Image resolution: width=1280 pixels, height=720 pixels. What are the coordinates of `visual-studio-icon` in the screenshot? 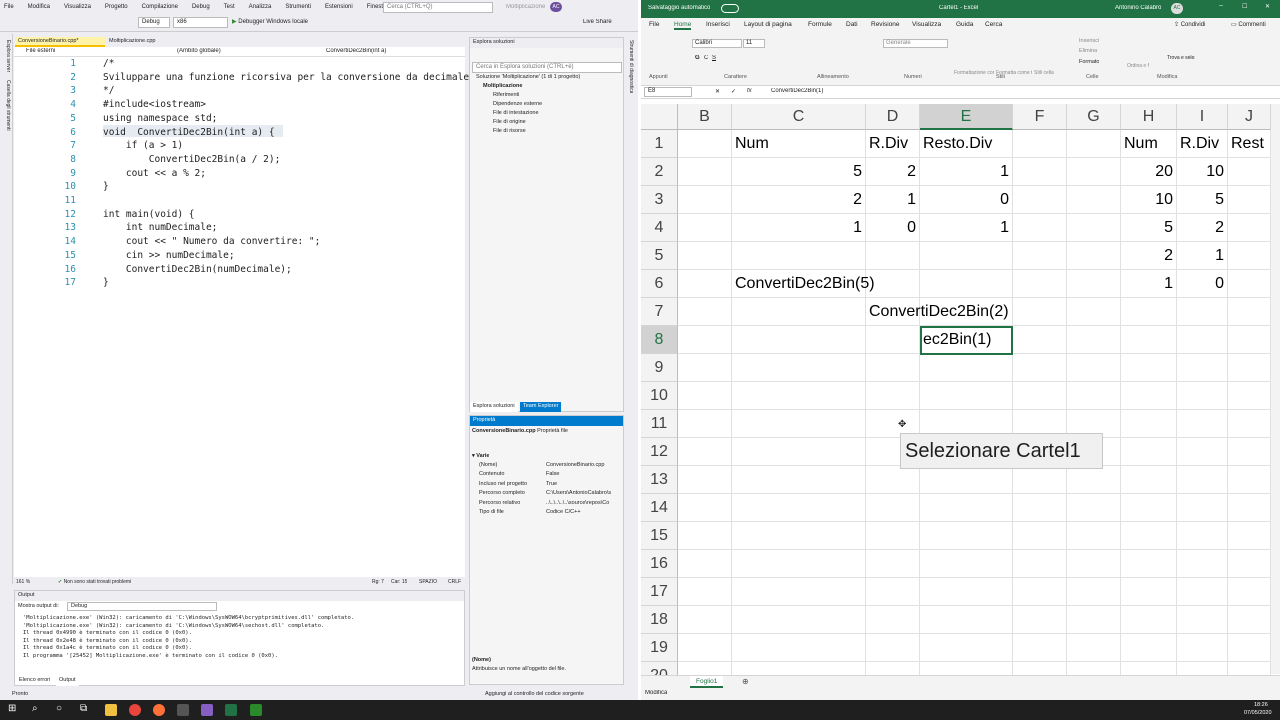 It's located at (207, 710).